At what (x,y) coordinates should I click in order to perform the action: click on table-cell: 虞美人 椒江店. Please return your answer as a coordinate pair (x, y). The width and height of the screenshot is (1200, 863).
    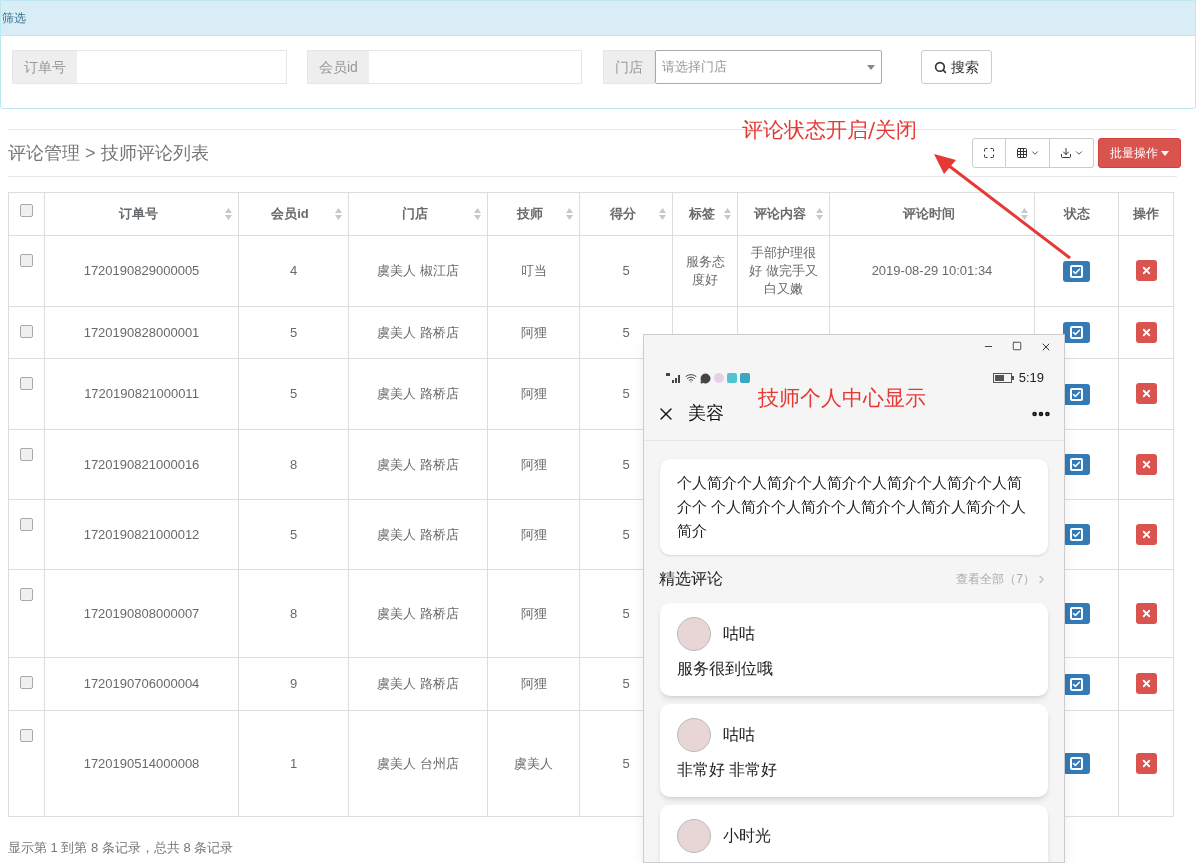
    Looking at the image, I should click on (418, 270).